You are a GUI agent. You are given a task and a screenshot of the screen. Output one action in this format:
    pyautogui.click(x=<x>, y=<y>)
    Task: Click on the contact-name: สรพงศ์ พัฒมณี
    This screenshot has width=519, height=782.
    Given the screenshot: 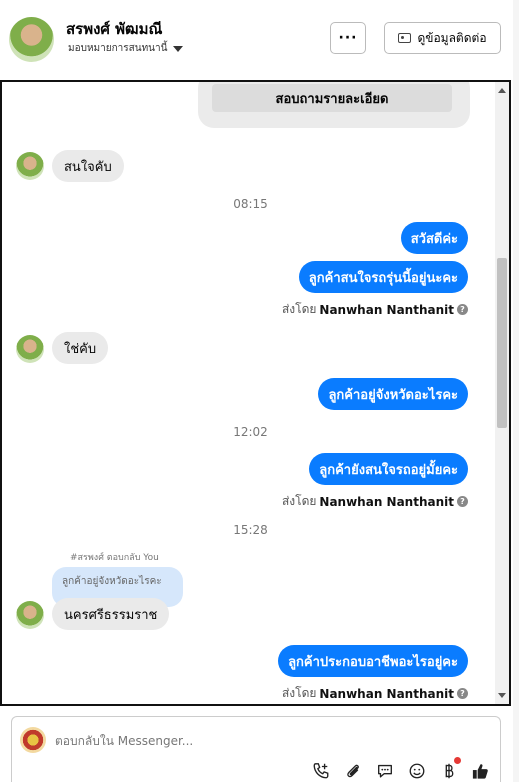 What is the action you would take?
    pyautogui.click(x=114, y=29)
    